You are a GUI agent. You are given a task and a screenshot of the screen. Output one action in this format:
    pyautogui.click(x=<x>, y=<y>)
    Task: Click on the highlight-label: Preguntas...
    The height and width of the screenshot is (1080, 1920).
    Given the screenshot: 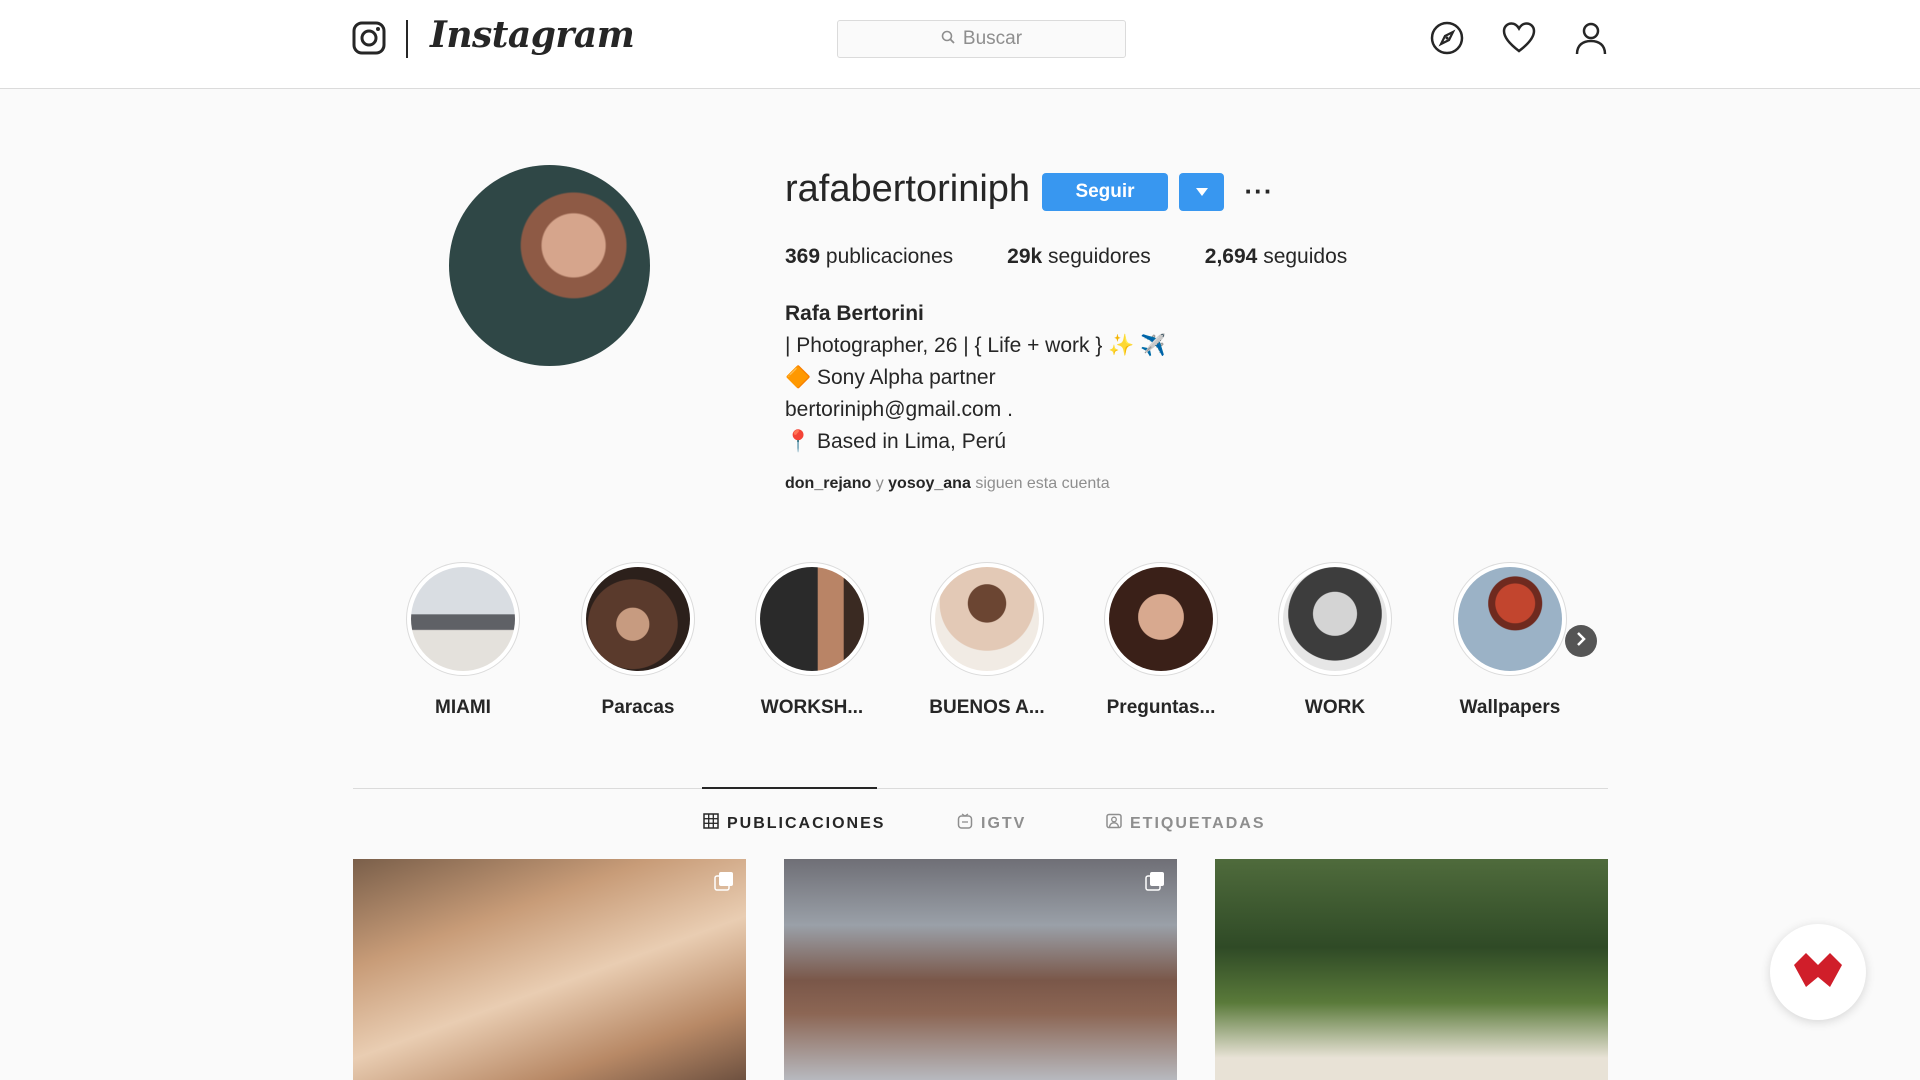 What is the action you would take?
    pyautogui.click(x=1161, y=707)
    